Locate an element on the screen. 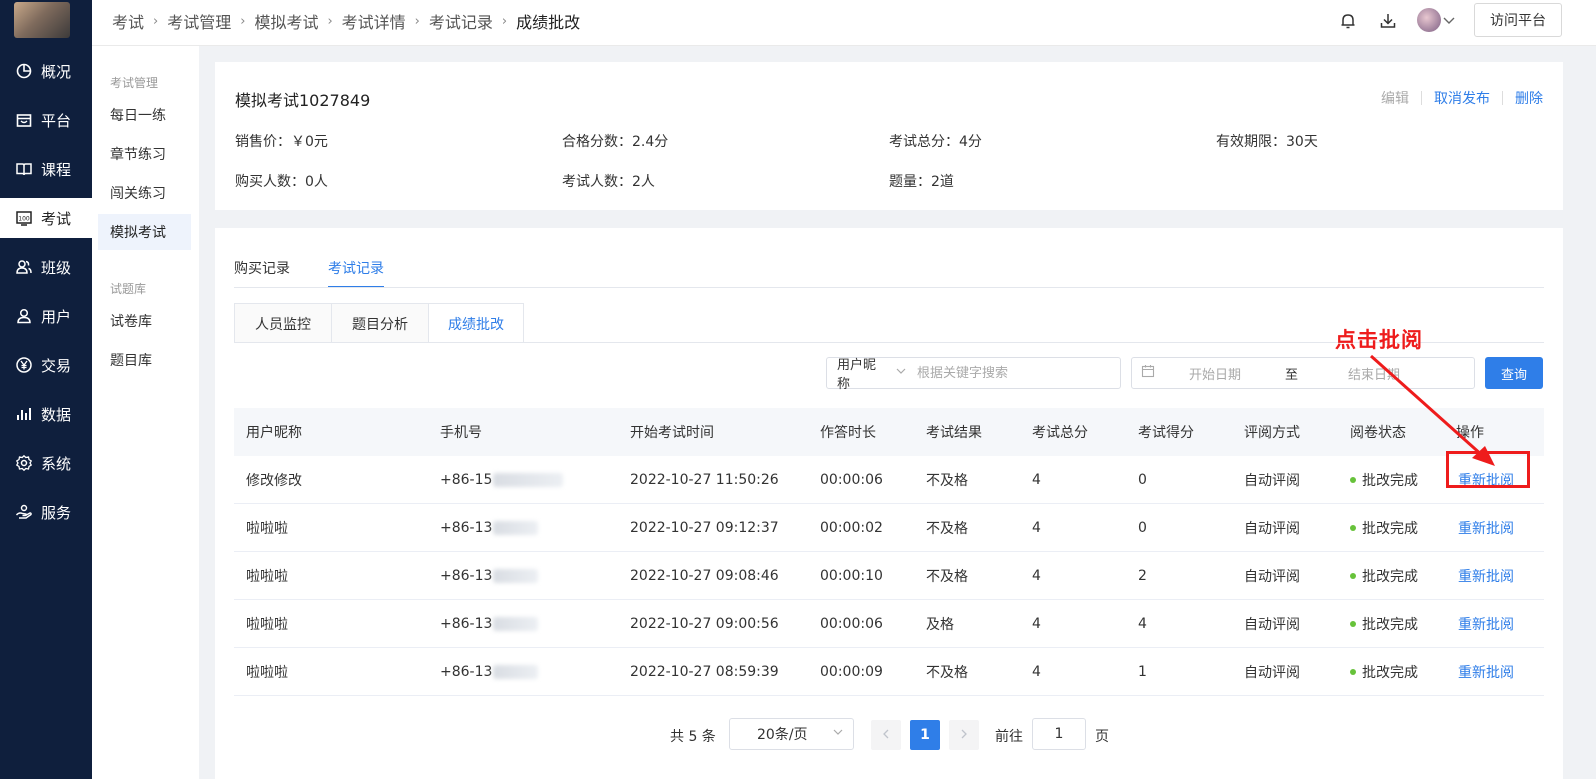  breadcrumb-item: 考试 is located at coordinates (128, 21).